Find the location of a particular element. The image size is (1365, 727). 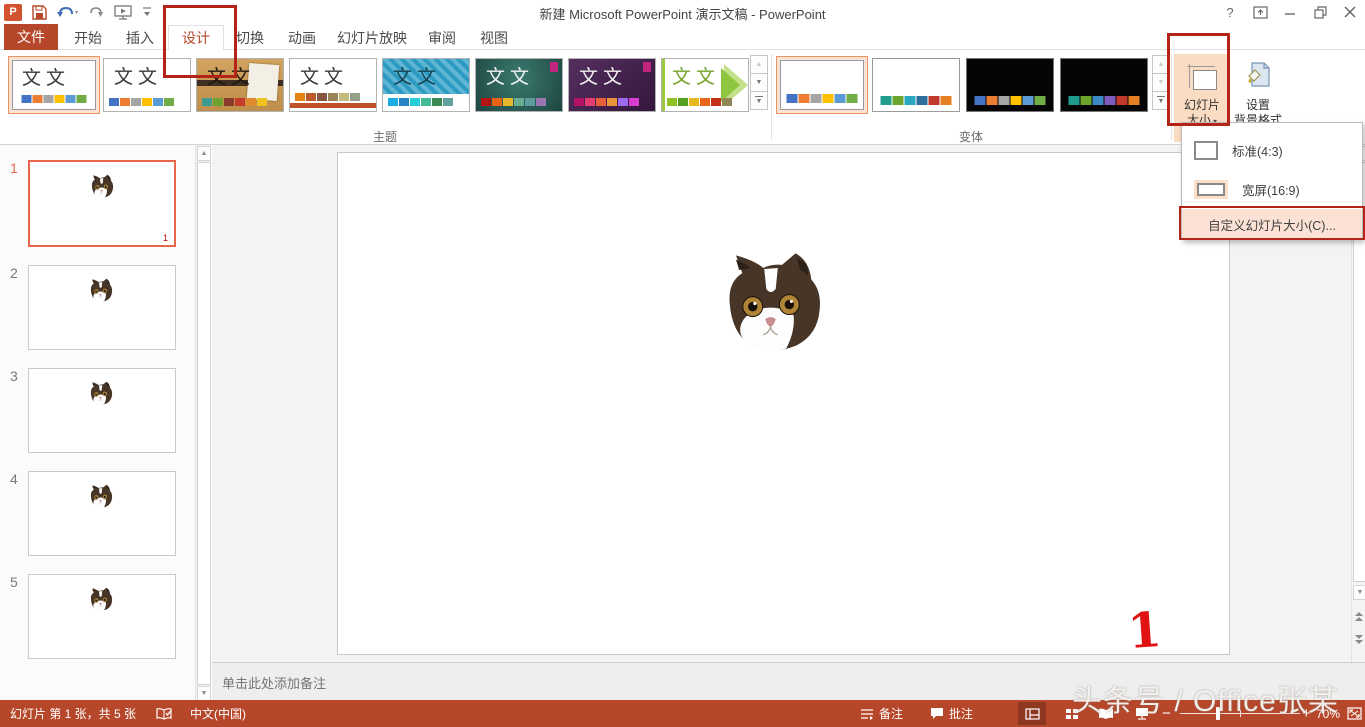

tab-insert: 插入 is located at coordinates (140, 38).